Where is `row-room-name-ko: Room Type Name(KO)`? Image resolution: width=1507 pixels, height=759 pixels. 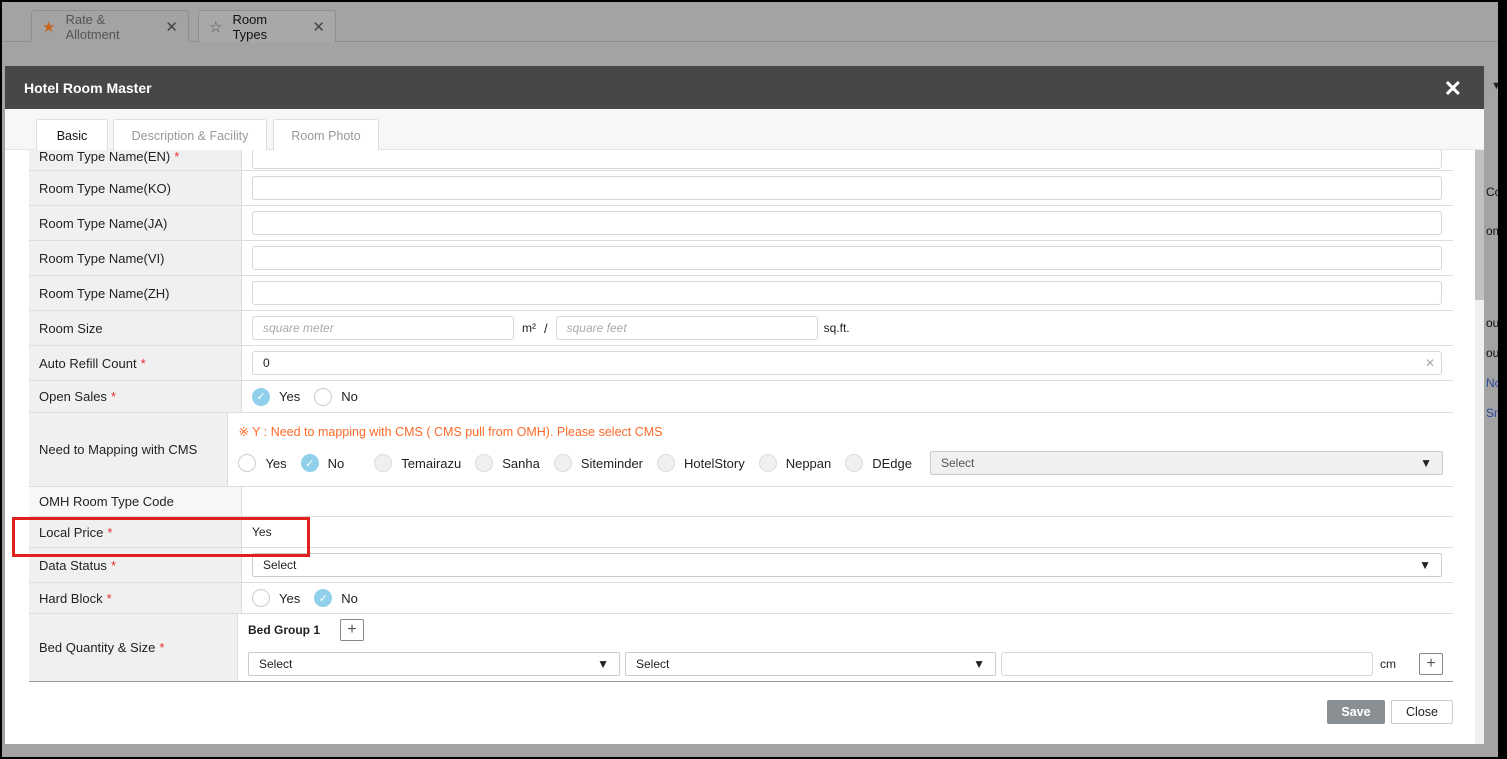
row-room-name-ko: Room Type Name(KO) is located at coordinates (741, 188).